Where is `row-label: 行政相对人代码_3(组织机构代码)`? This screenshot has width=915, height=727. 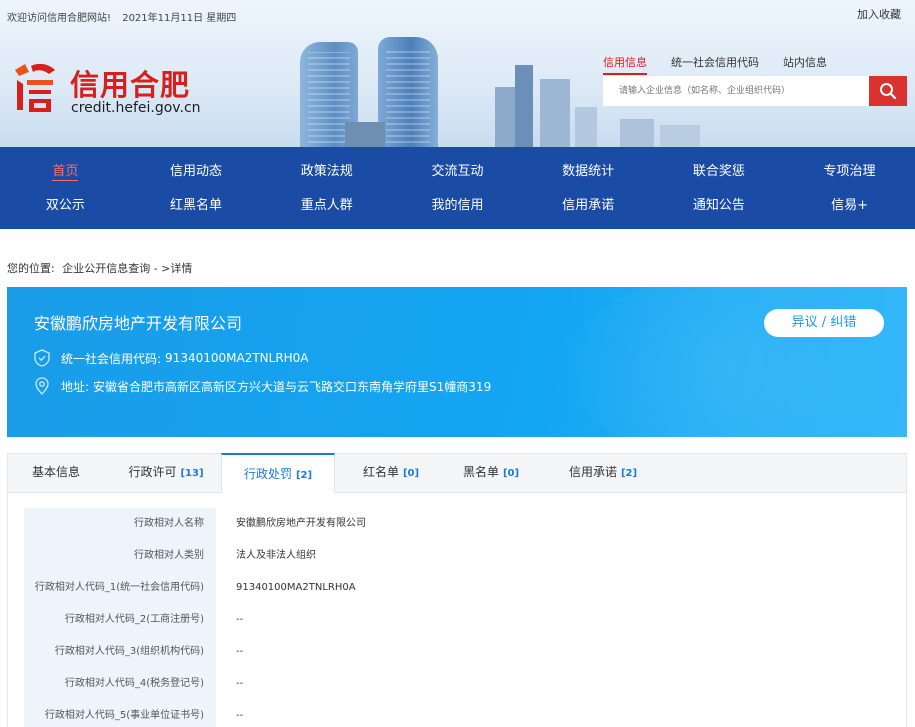
row-label: 行政相对人代码_3(组织机构代码) is located at coordinates (129, 651).